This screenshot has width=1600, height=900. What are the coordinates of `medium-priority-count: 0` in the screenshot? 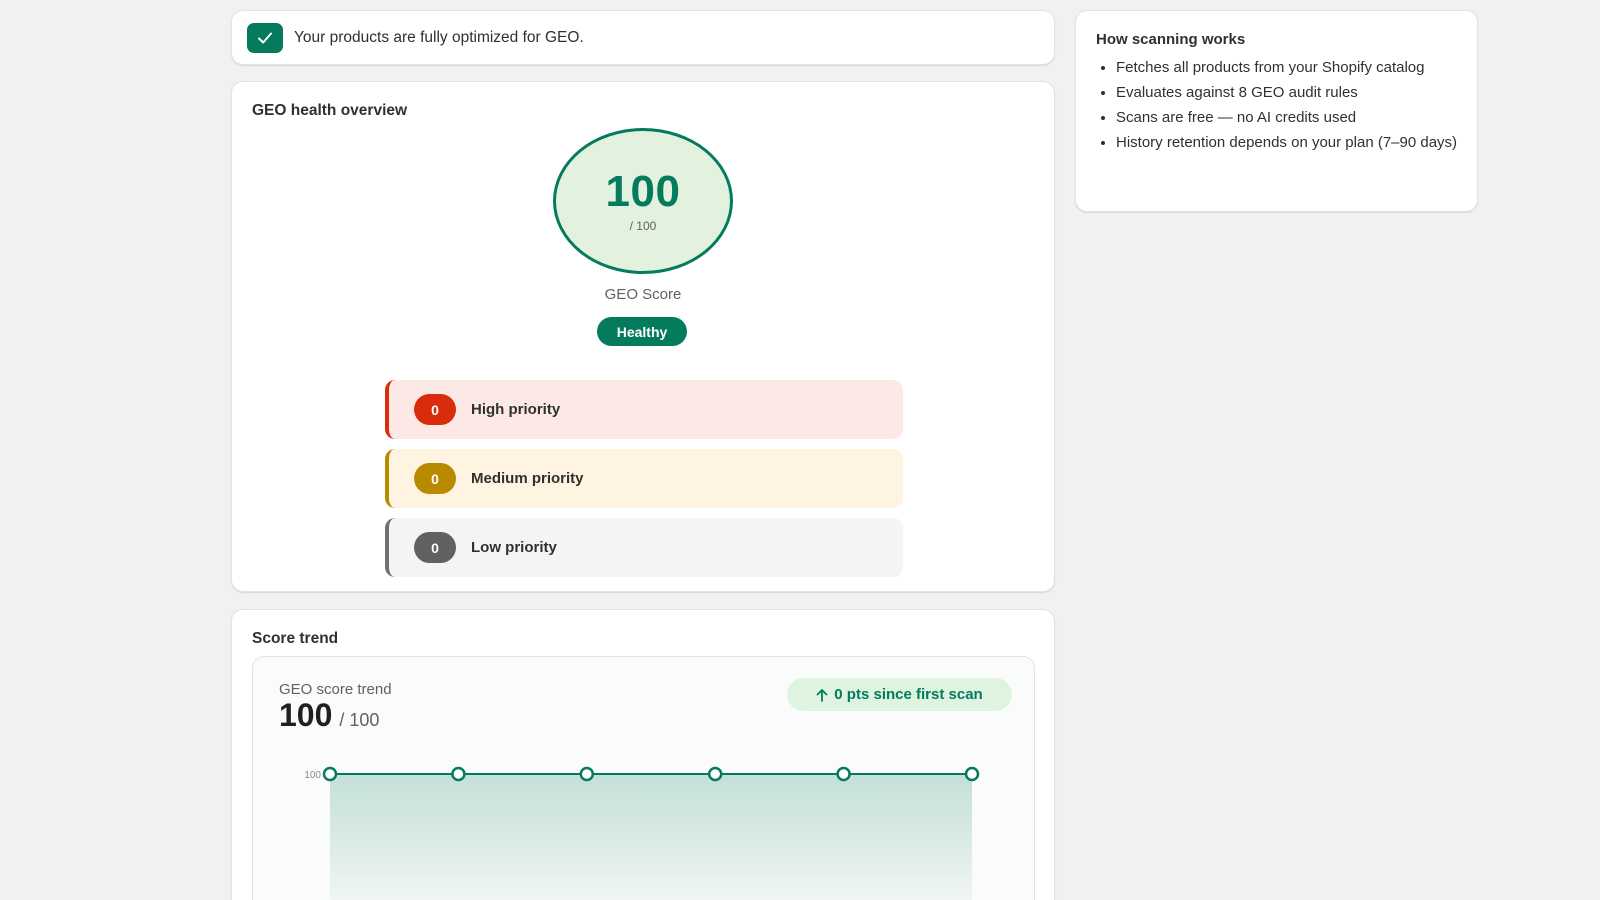 It's located at (435, 478).